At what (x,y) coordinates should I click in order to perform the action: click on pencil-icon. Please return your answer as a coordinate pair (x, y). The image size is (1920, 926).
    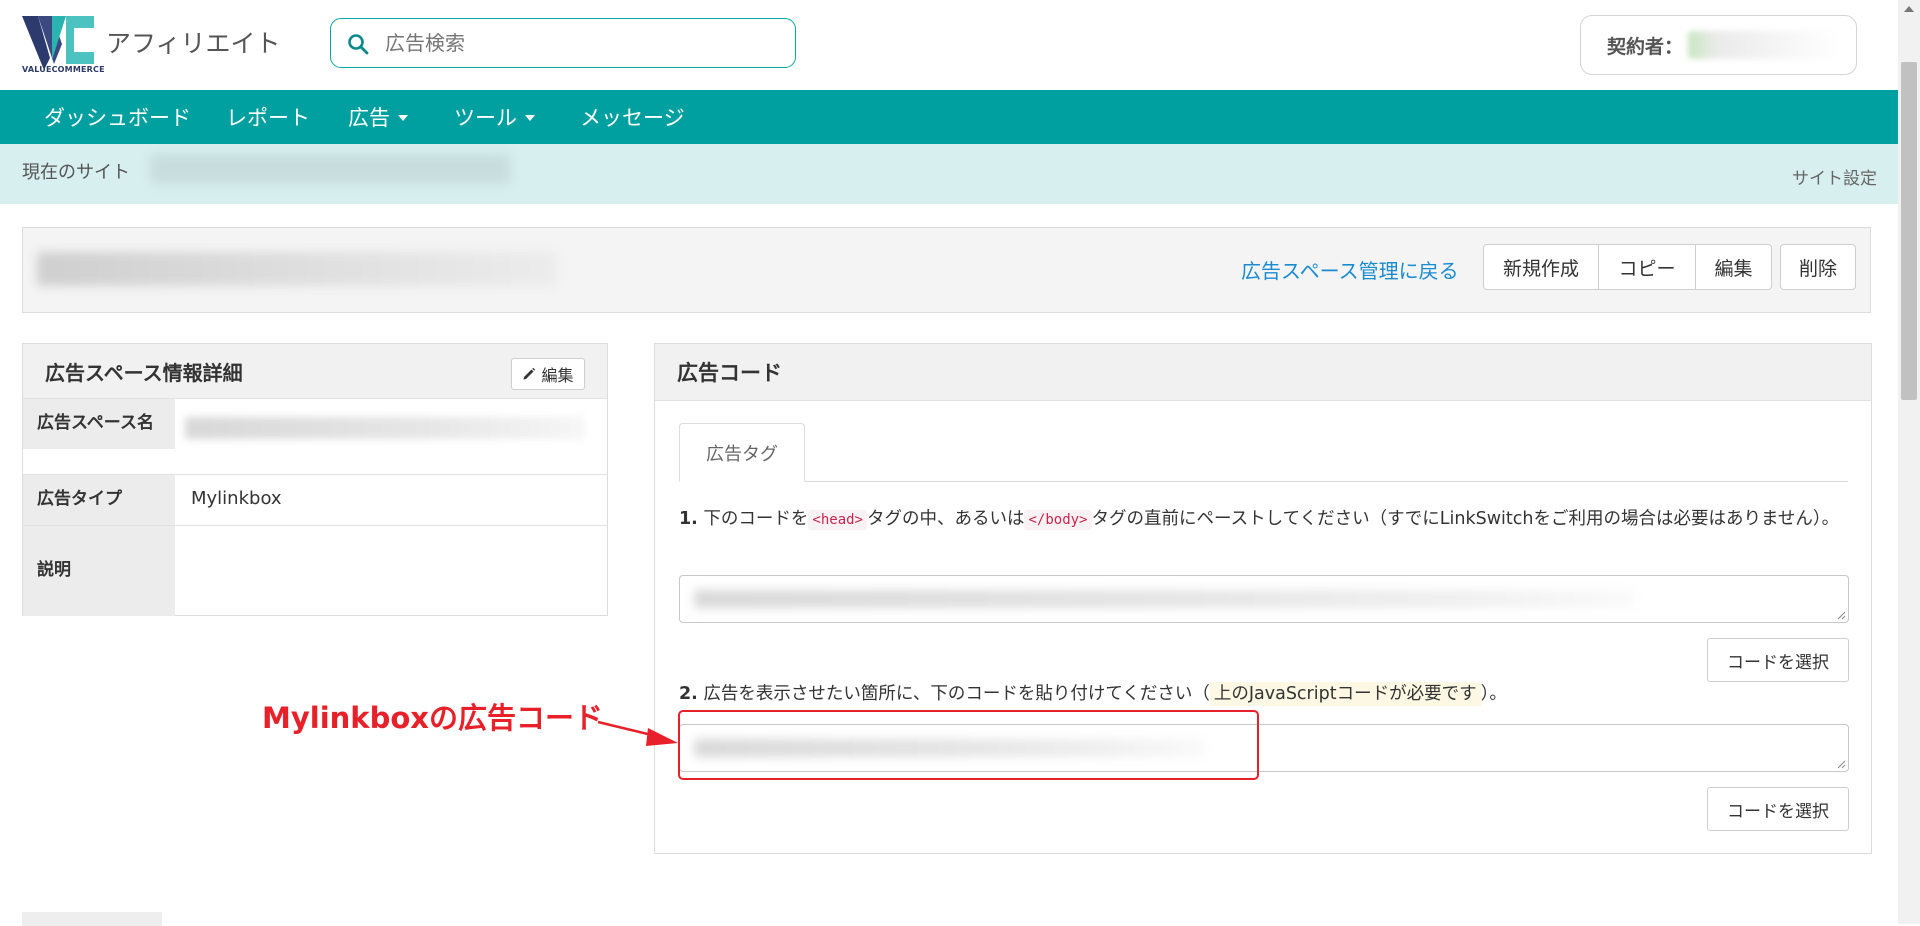
    Looking at the image, I should click on (529, 373).